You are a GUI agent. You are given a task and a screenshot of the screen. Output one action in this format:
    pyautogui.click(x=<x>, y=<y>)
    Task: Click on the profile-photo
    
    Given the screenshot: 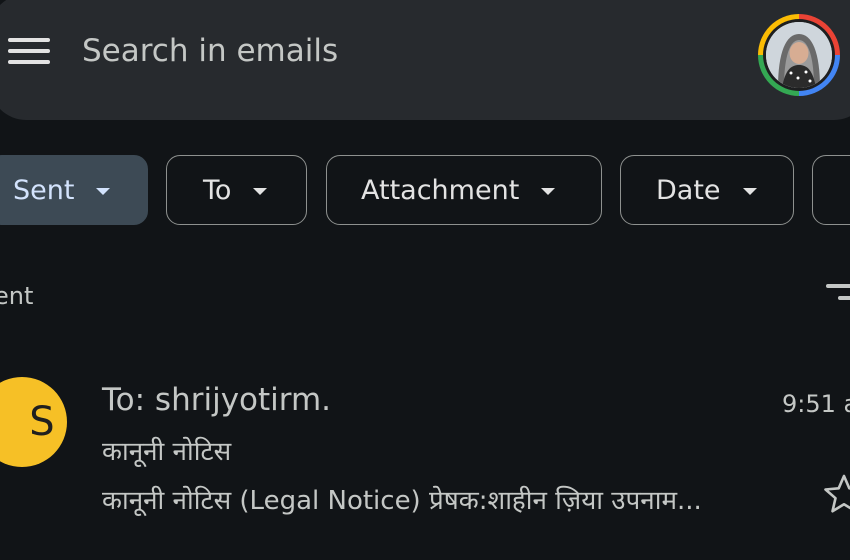 What is the action you would take?
    pyautogui.click(x=799, y=55)
    